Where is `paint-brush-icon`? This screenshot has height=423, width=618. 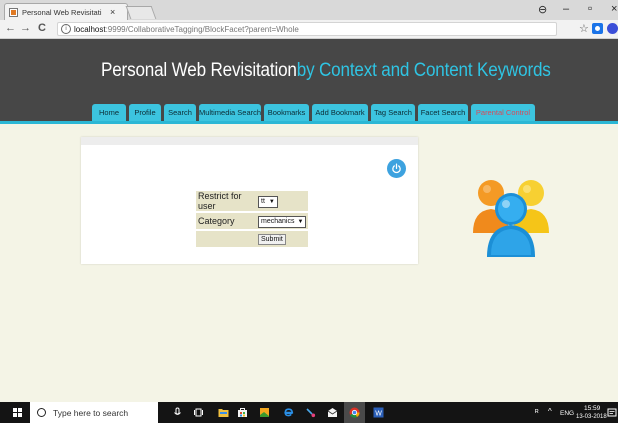
paint-brush-icon is located at coordinates (310, 412).